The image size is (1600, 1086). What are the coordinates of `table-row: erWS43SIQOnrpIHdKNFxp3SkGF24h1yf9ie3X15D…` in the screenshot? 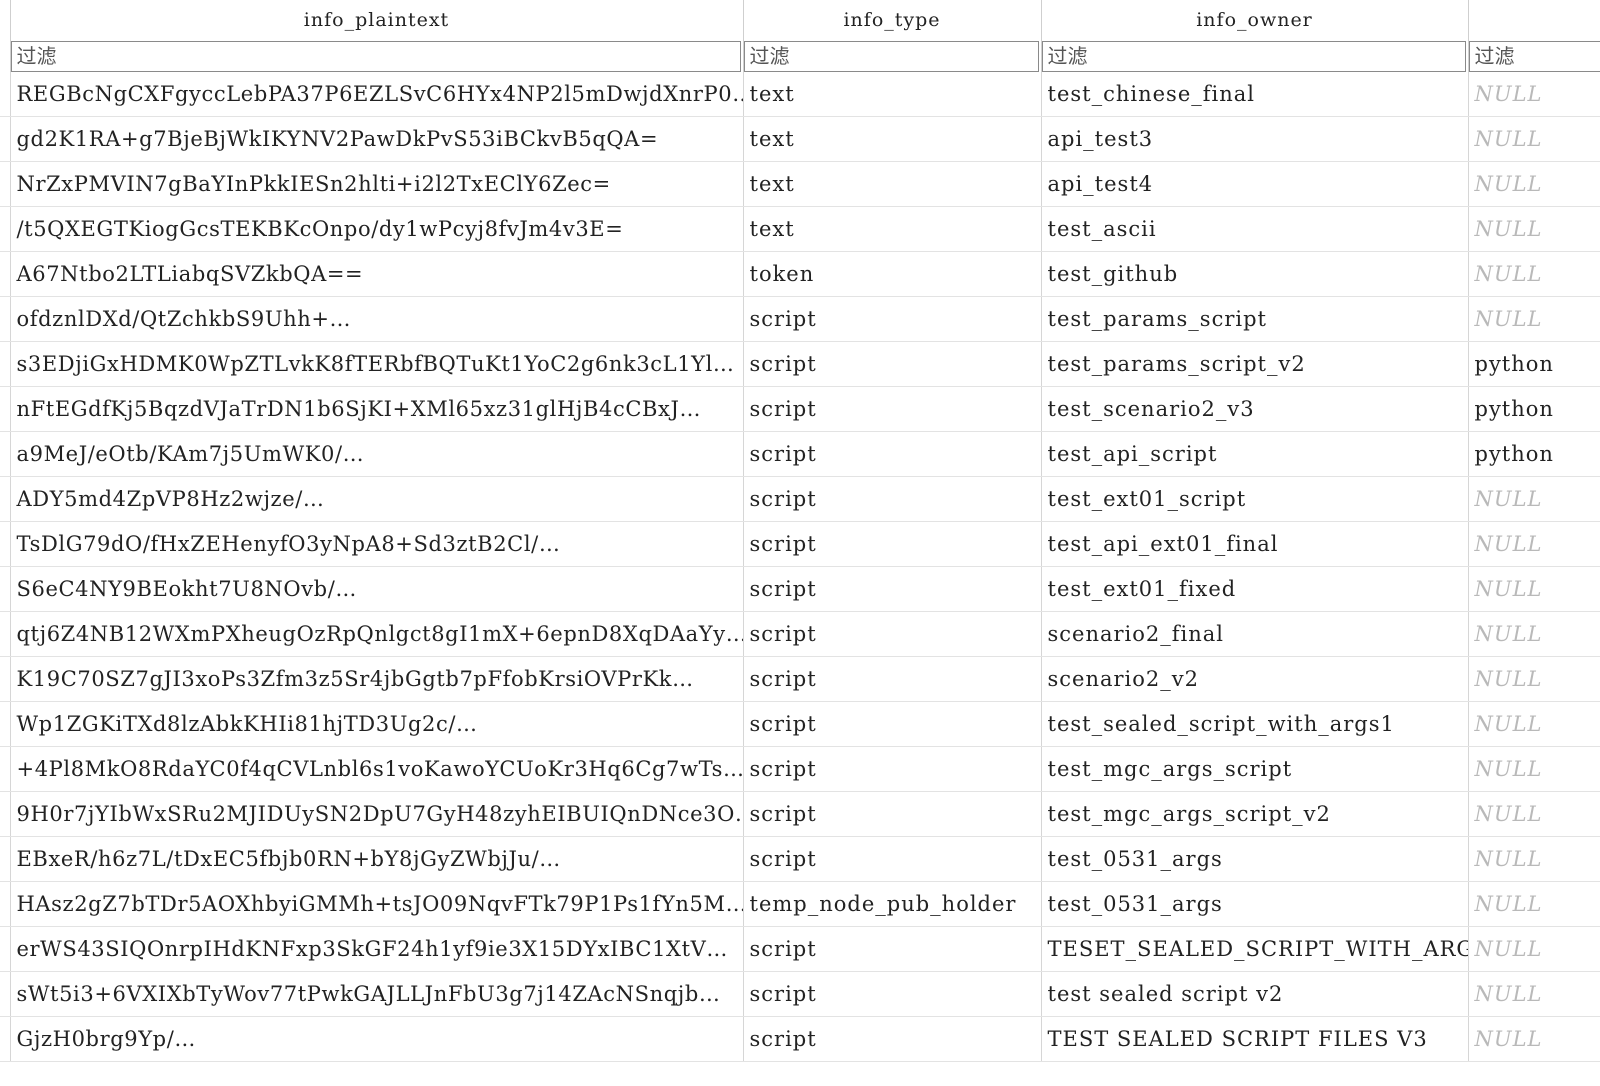 It's located at (800, 949).